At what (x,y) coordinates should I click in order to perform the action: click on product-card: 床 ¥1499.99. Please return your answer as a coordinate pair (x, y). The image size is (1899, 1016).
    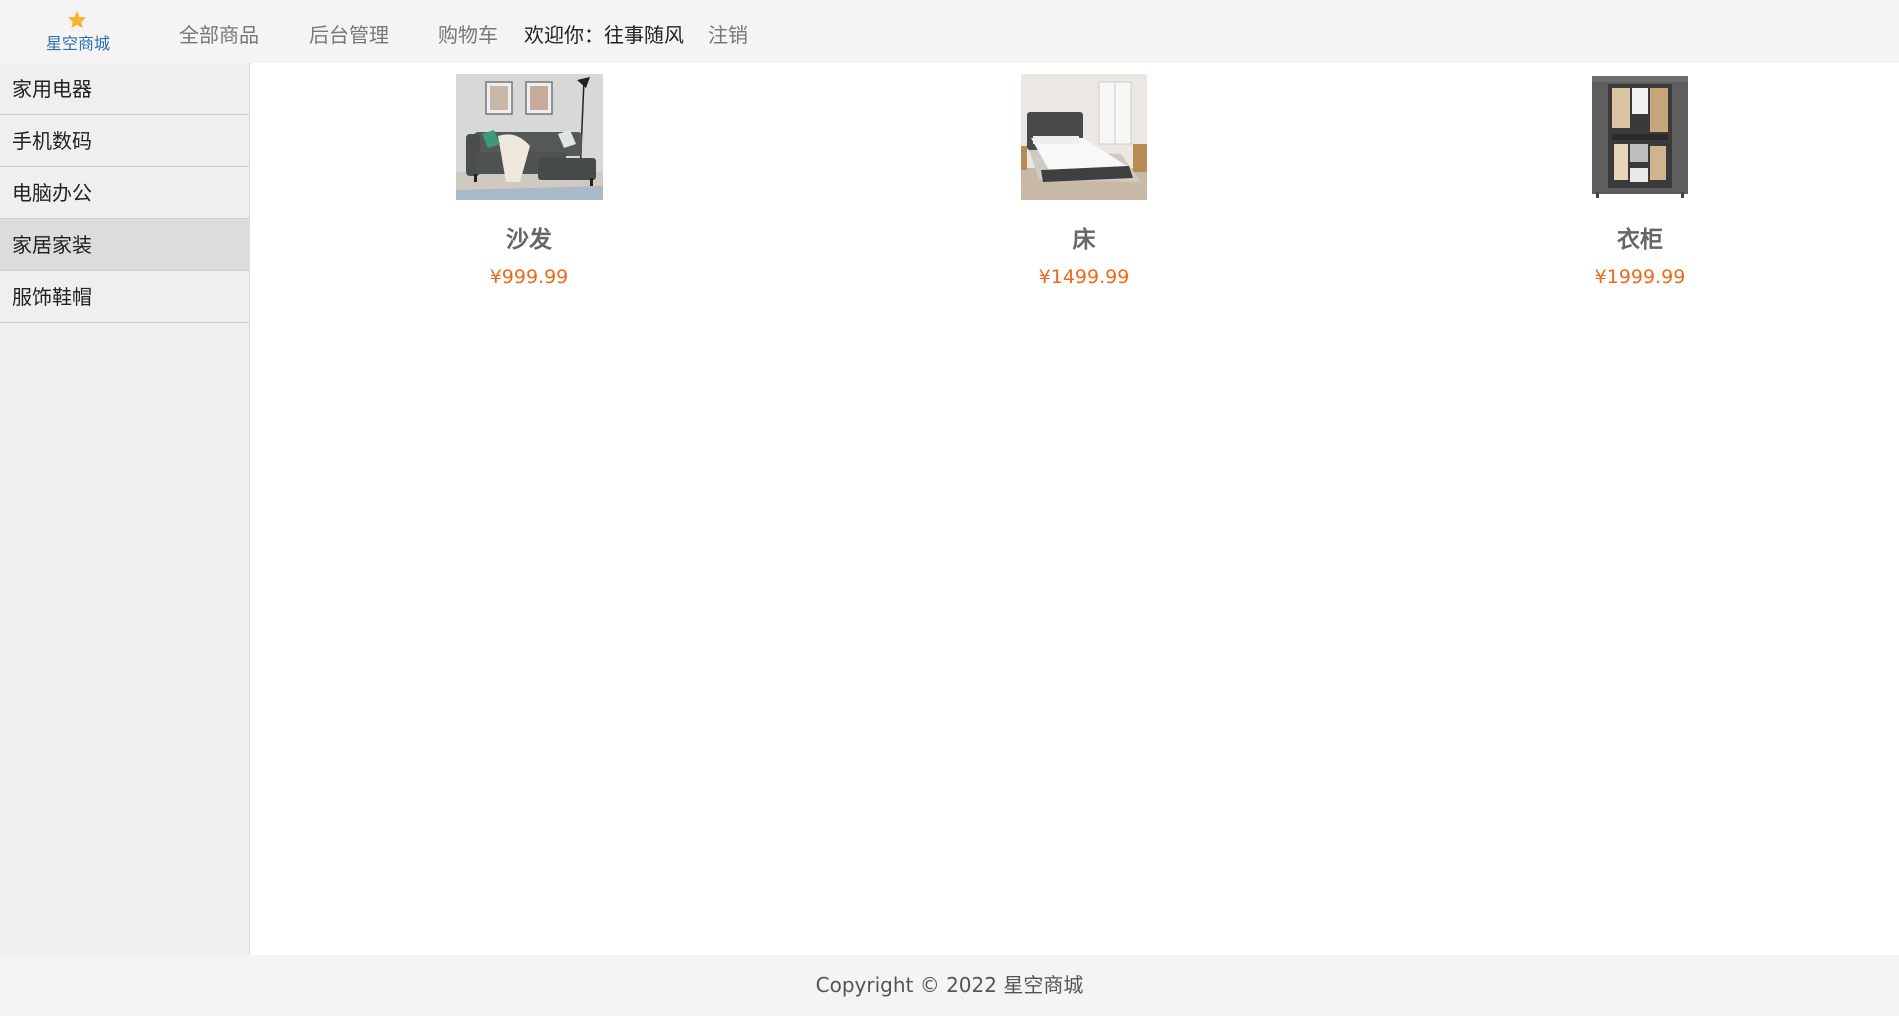
    Looking at the image, I should click on (1084, 181).